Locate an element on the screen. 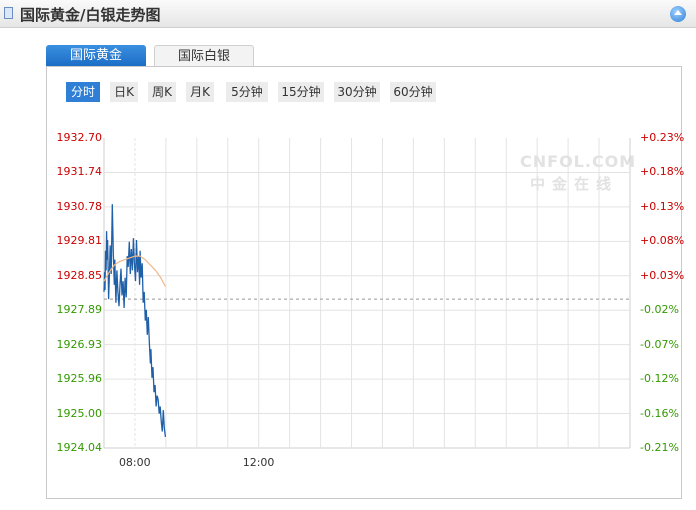 This screenshot has height=510, width=696. pct-tick-label: +0.23% is located at coordinates (662, 137).